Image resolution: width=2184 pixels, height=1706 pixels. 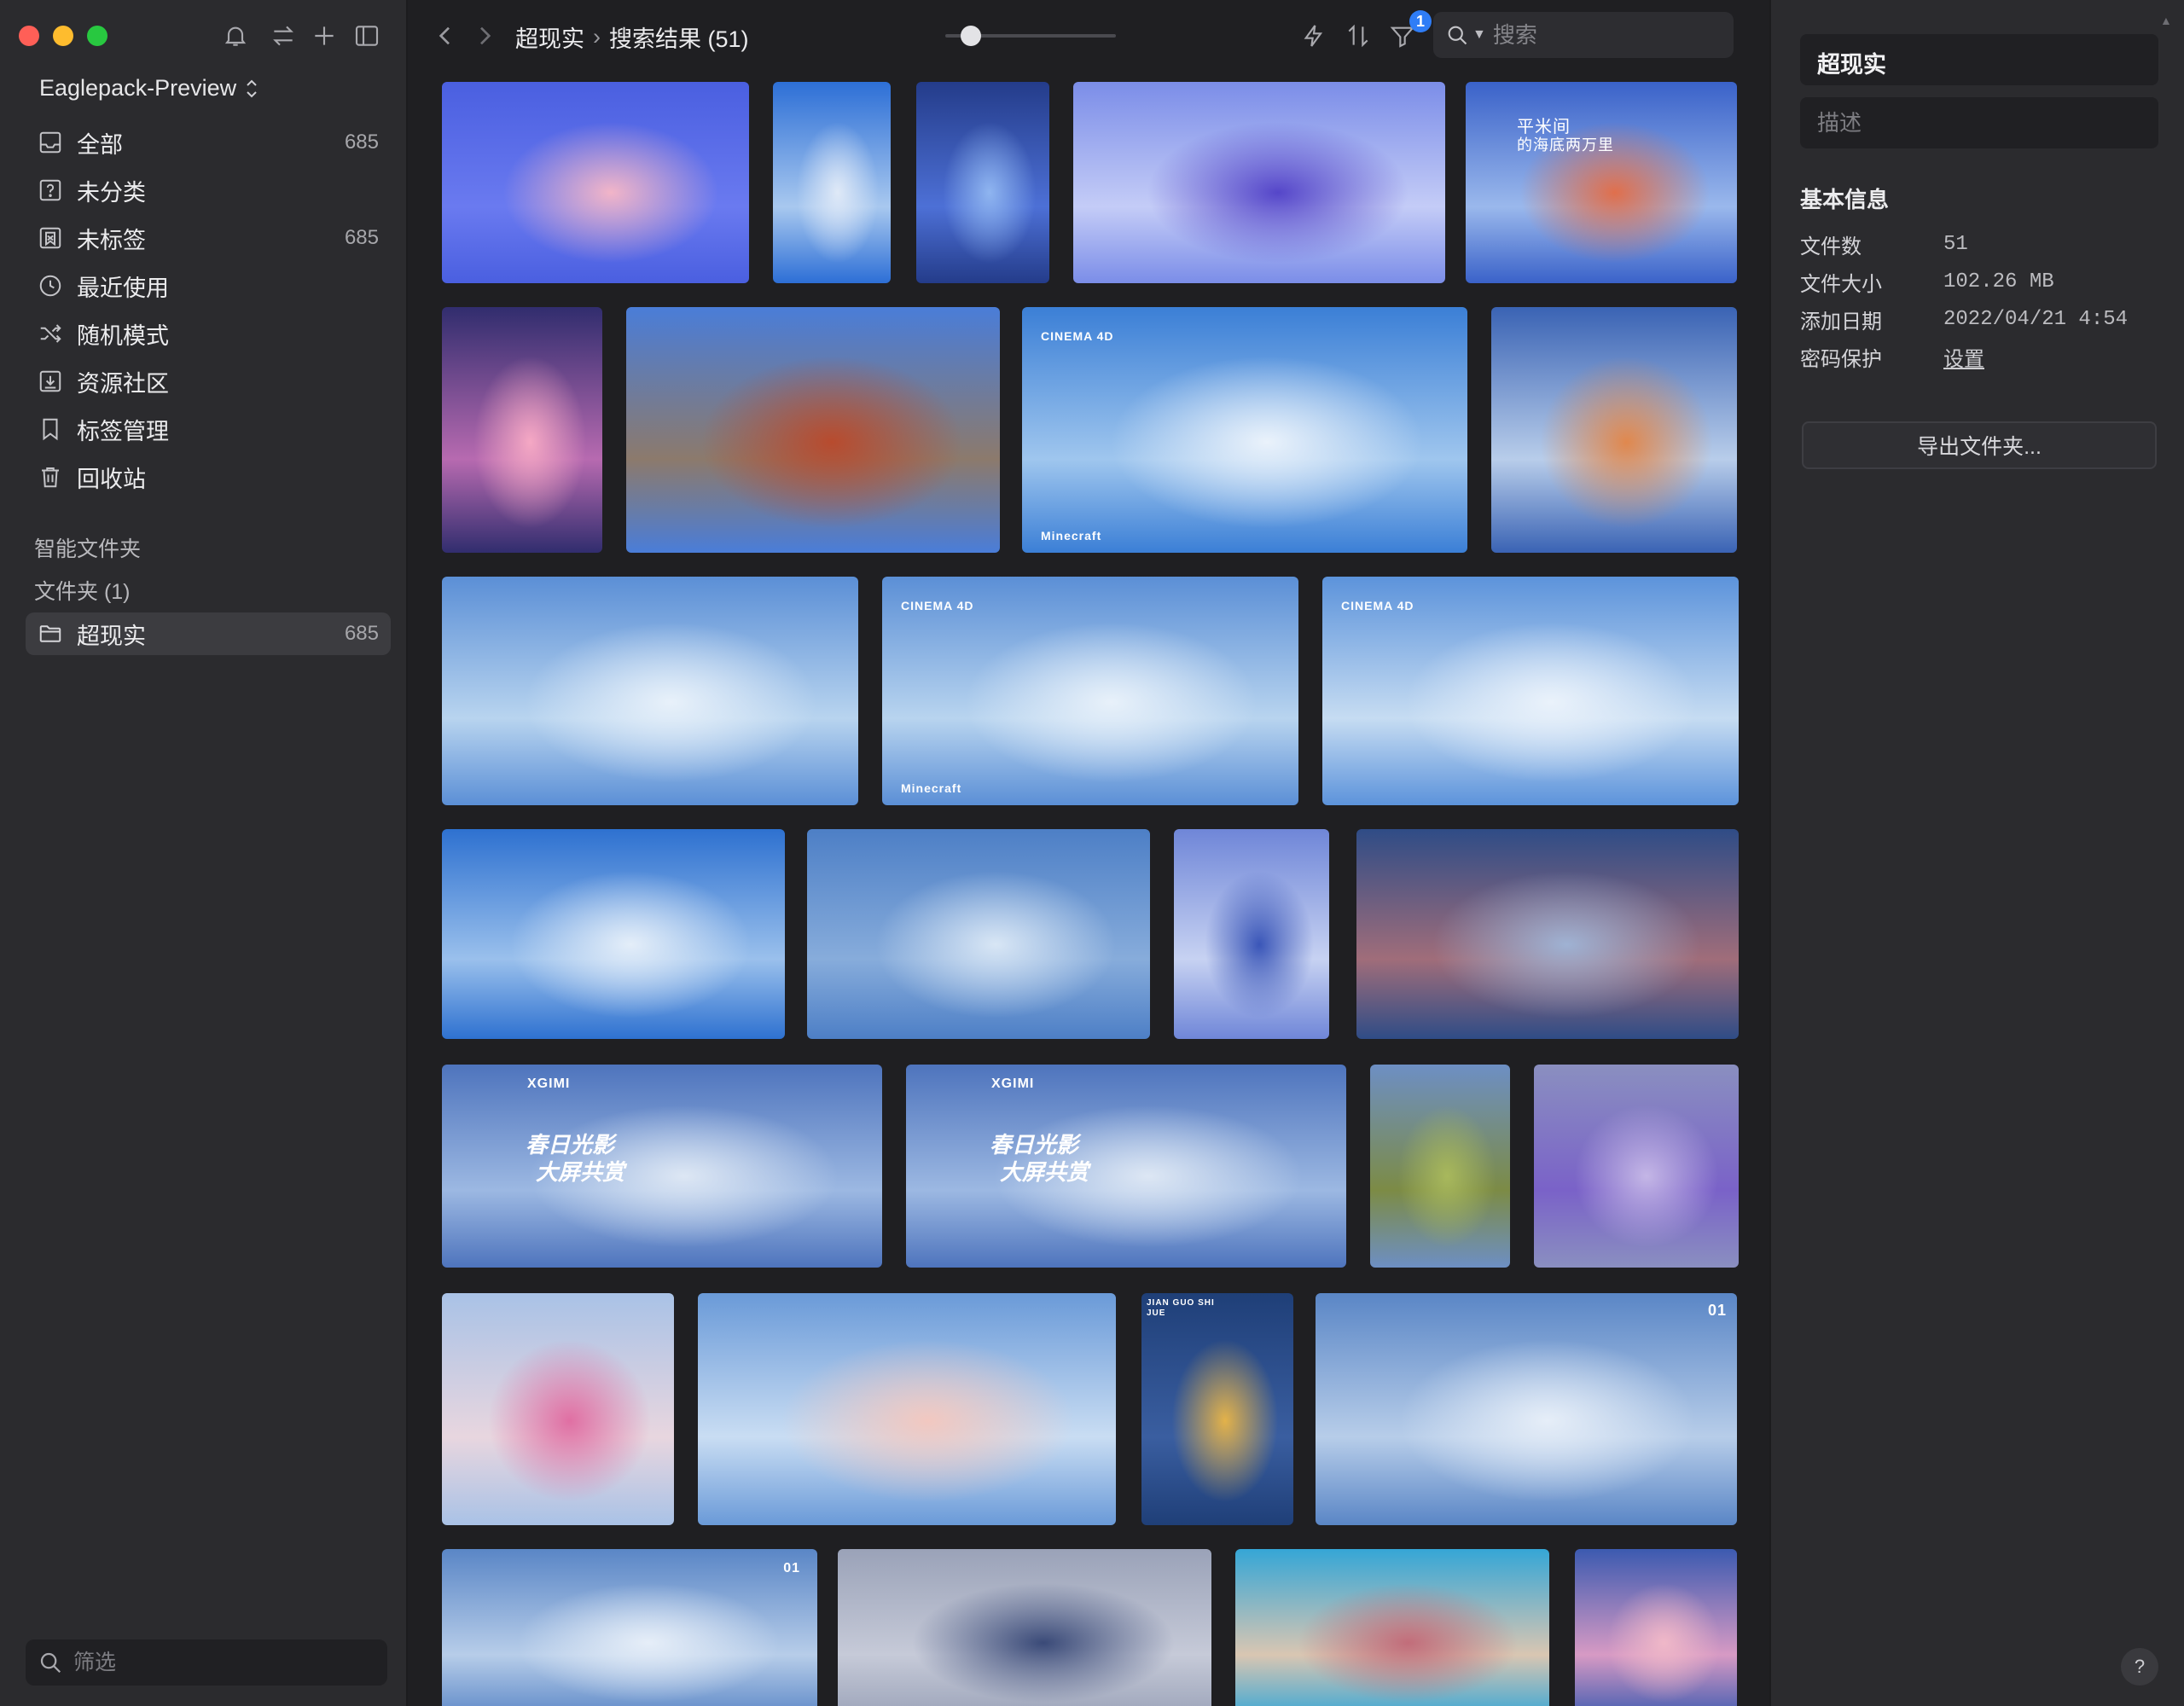 I want to click on close-window-button, so click(x=29, y=36).